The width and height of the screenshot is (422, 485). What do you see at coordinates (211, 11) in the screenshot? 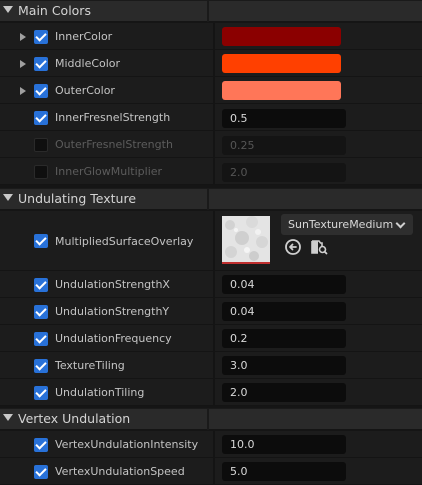
I see `section-header-main-colors: Main Colors` at bounding box center [211, 11].